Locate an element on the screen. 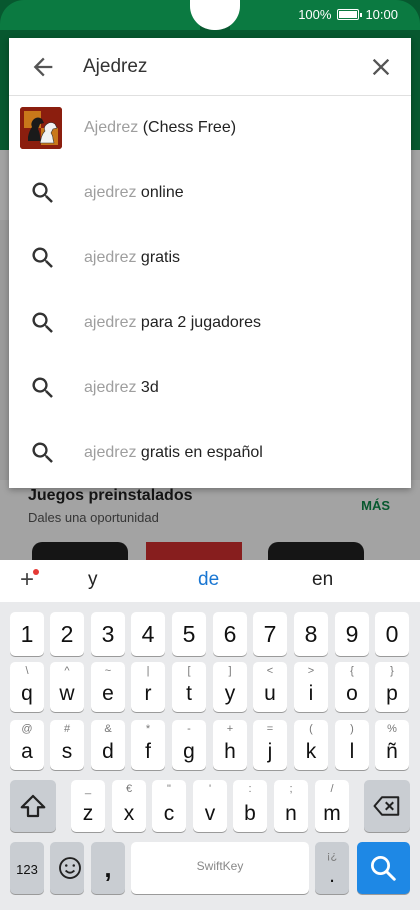  key-h: + h is located at coordinates (230, 745).